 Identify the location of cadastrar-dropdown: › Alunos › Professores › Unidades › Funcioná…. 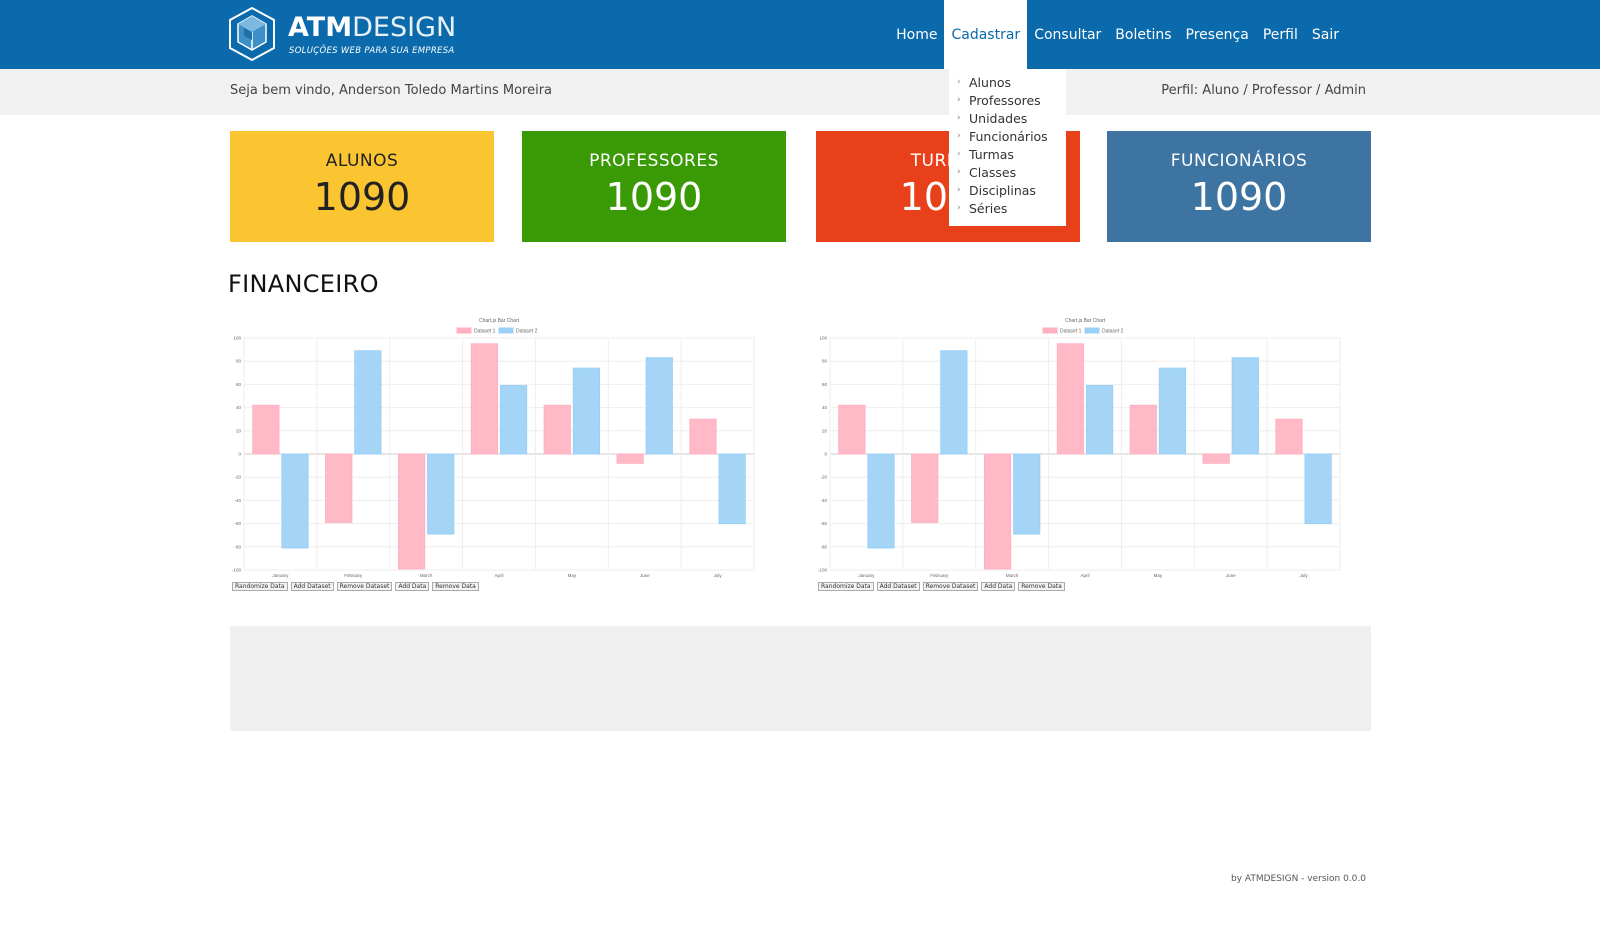
(1007, 147).